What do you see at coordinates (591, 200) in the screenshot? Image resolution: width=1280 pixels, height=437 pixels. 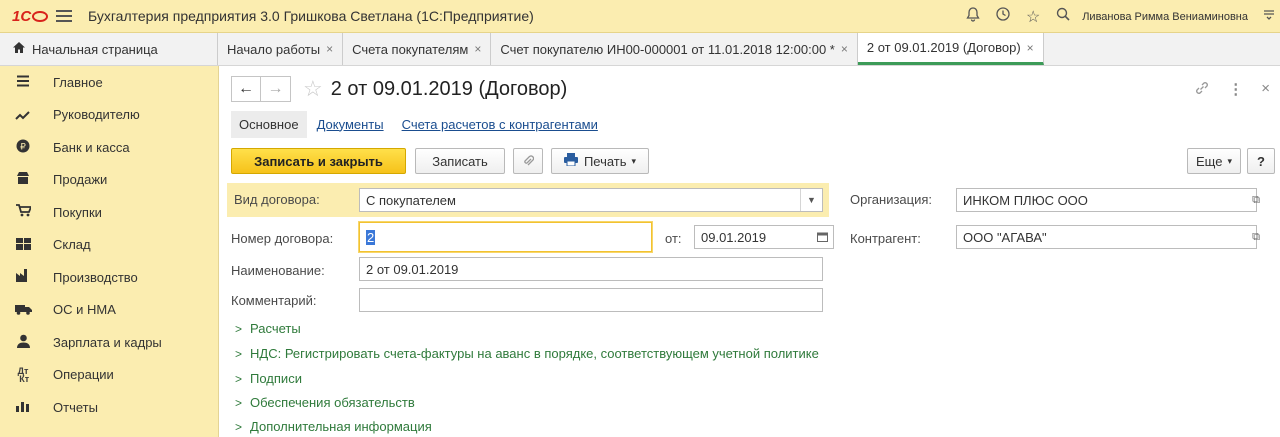 I see `contract-type-select: С покупателем ▼` at bounding box center [591, 200].